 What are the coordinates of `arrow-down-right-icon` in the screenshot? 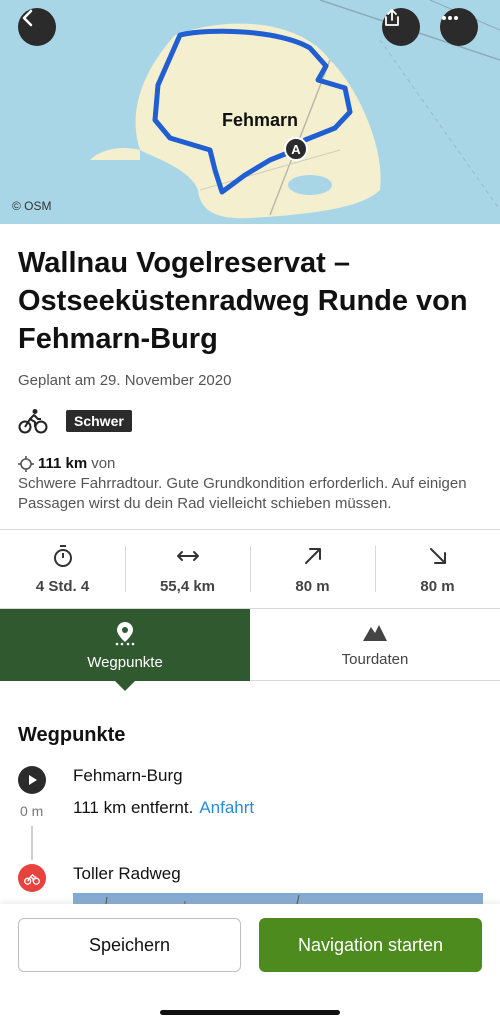 It's located at (437, 555).